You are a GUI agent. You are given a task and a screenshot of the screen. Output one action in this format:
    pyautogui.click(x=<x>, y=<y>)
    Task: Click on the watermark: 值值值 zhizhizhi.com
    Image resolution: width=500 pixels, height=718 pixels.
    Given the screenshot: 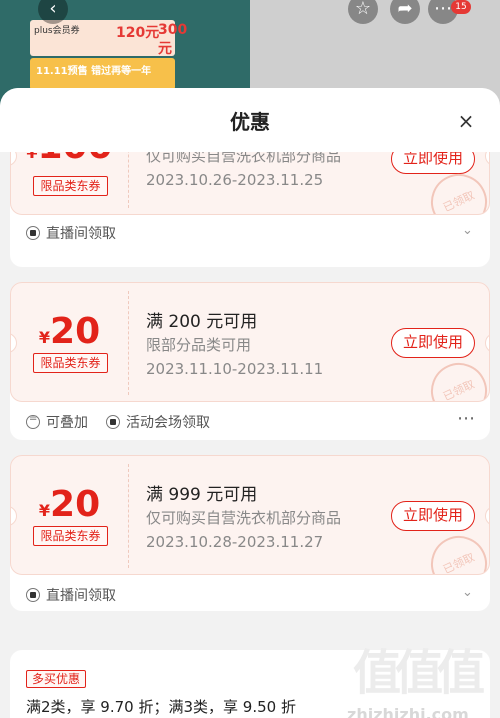 What is the action you would take?
    pyautogui.click(x=420, y=675)
    